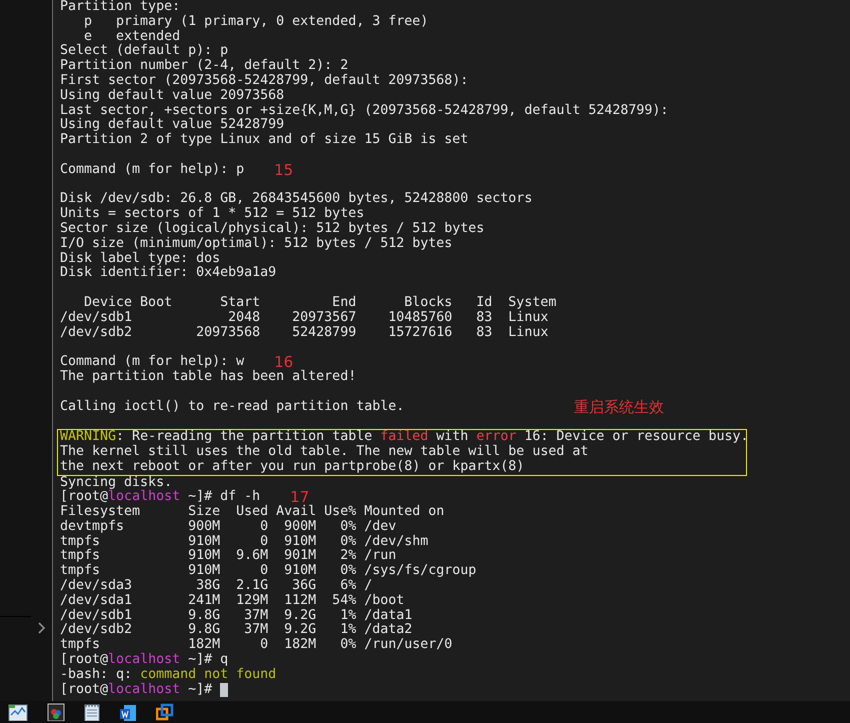  I want to click on chart-window-icon, so click(18, 712).